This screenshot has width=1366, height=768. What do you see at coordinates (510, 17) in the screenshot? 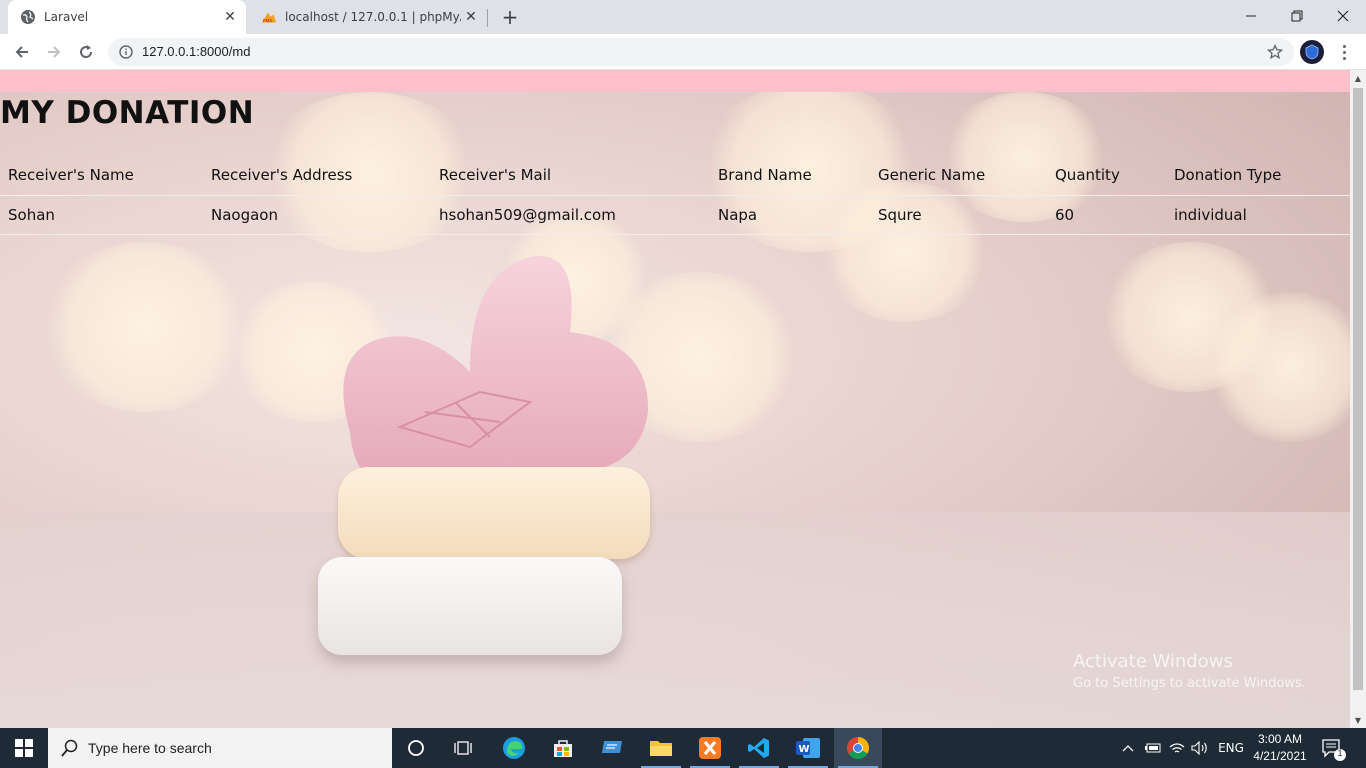
I see `new-tab-button: +` at bounding box center [510, 17].